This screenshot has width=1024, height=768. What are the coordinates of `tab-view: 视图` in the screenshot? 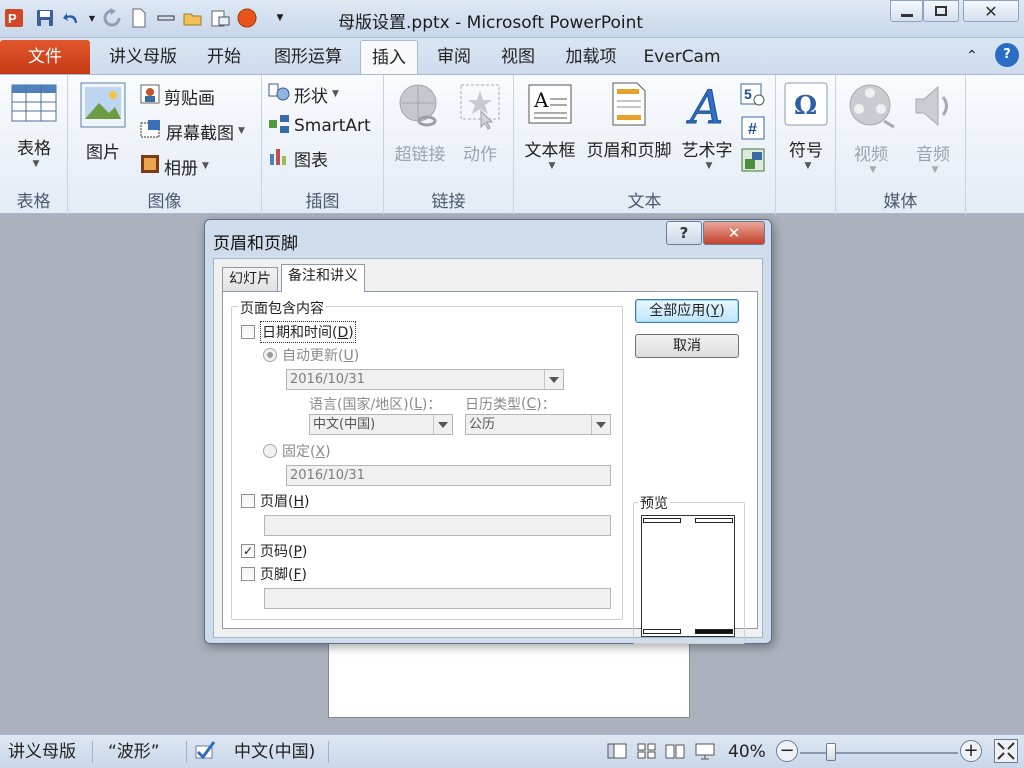 It's located at (518, 57).